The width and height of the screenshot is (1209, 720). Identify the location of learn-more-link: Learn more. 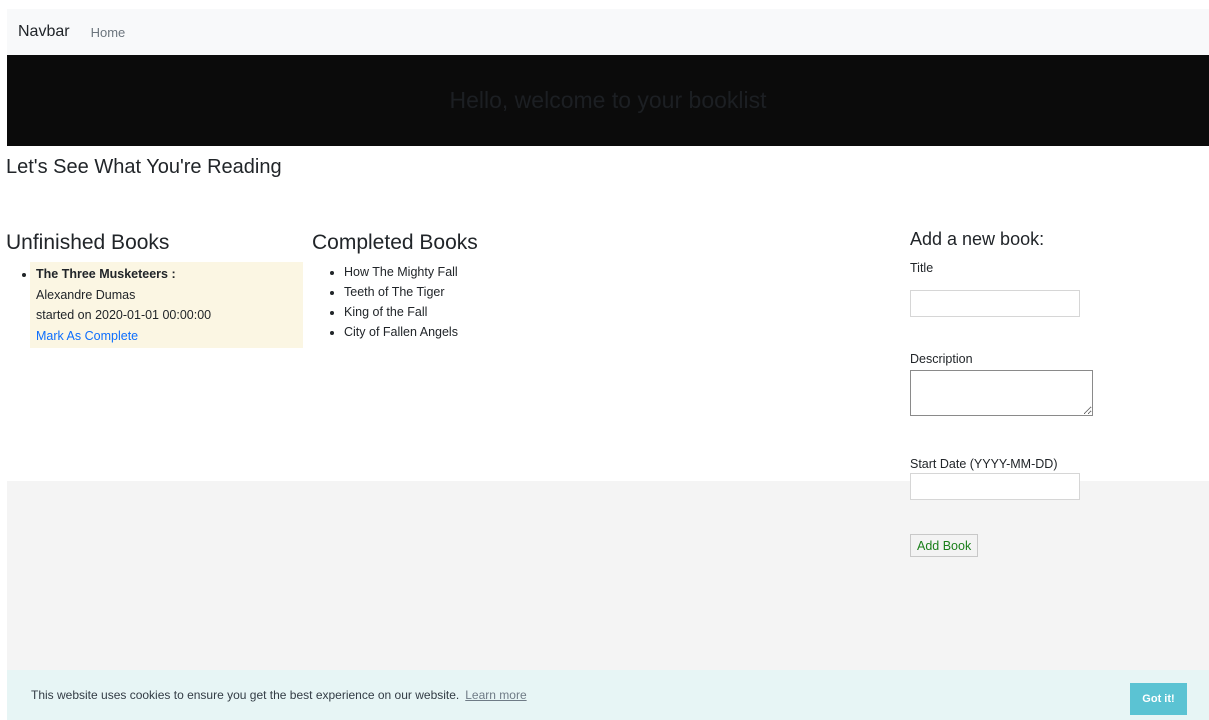
(495, 695).